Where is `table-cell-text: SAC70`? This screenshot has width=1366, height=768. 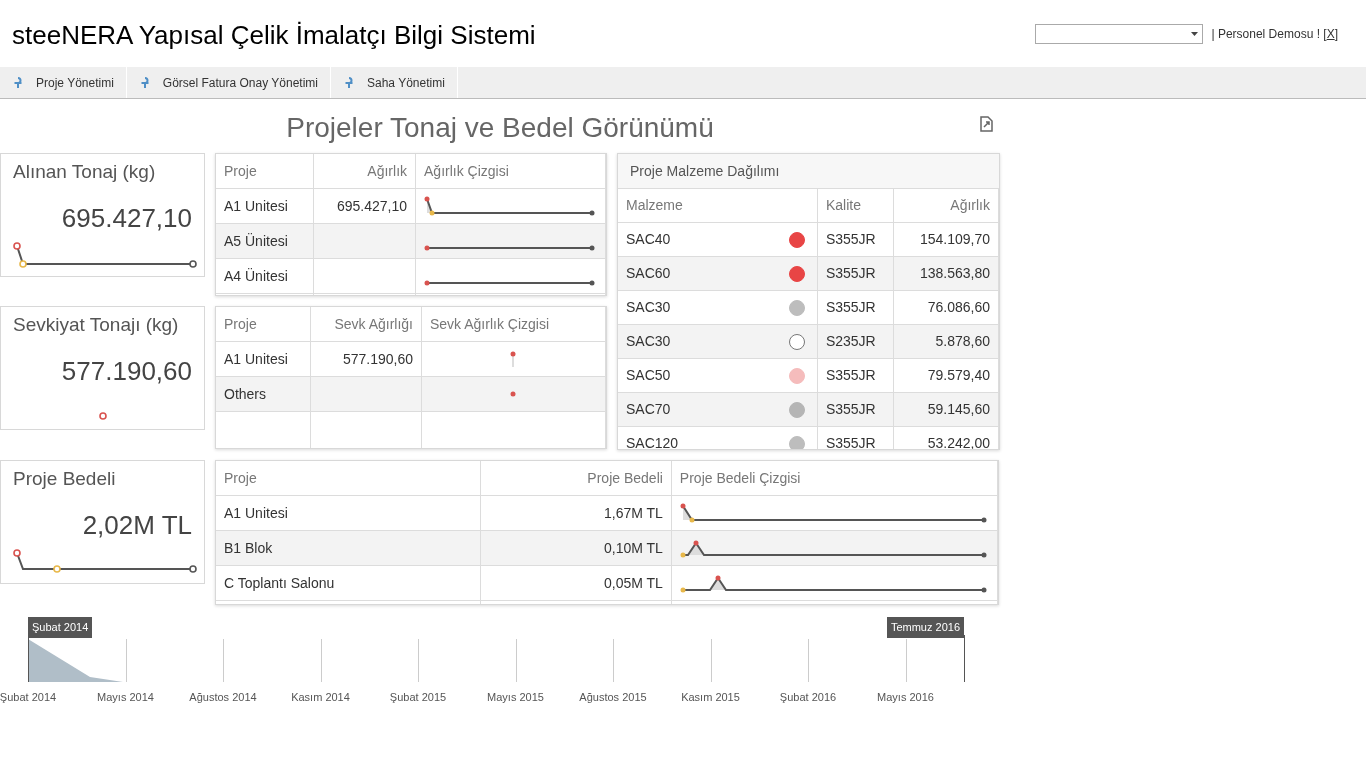 table-cell-text: SAC70 is located at coordinates (648, 409).